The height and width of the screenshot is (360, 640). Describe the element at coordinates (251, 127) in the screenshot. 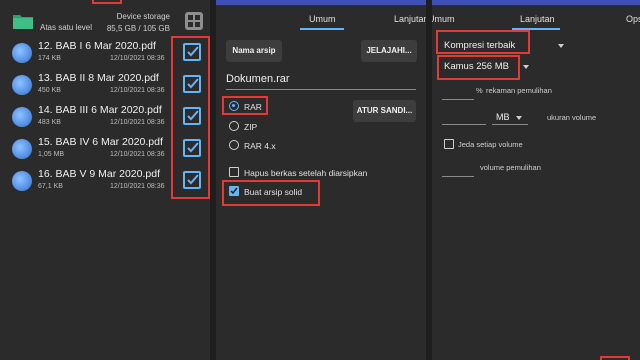

I see `radio-zip-label: ZIP` at that location.